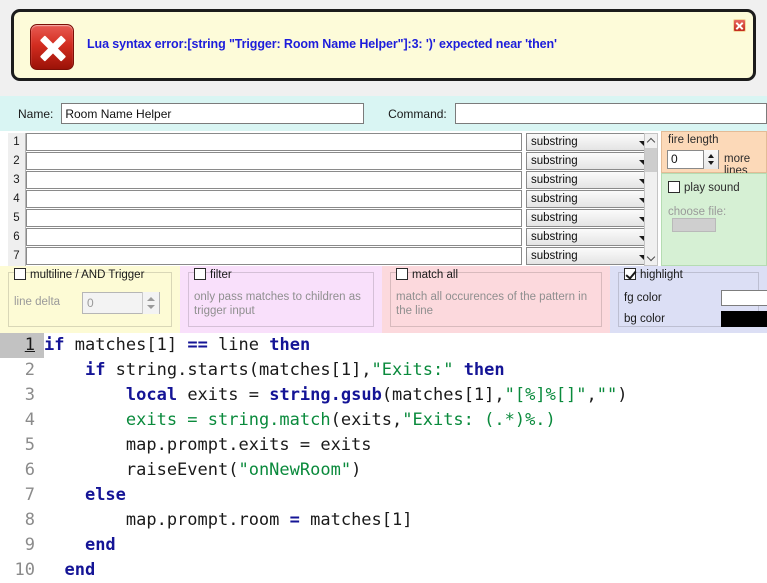  I want to click on command-label: Command:, so click(417, 113).